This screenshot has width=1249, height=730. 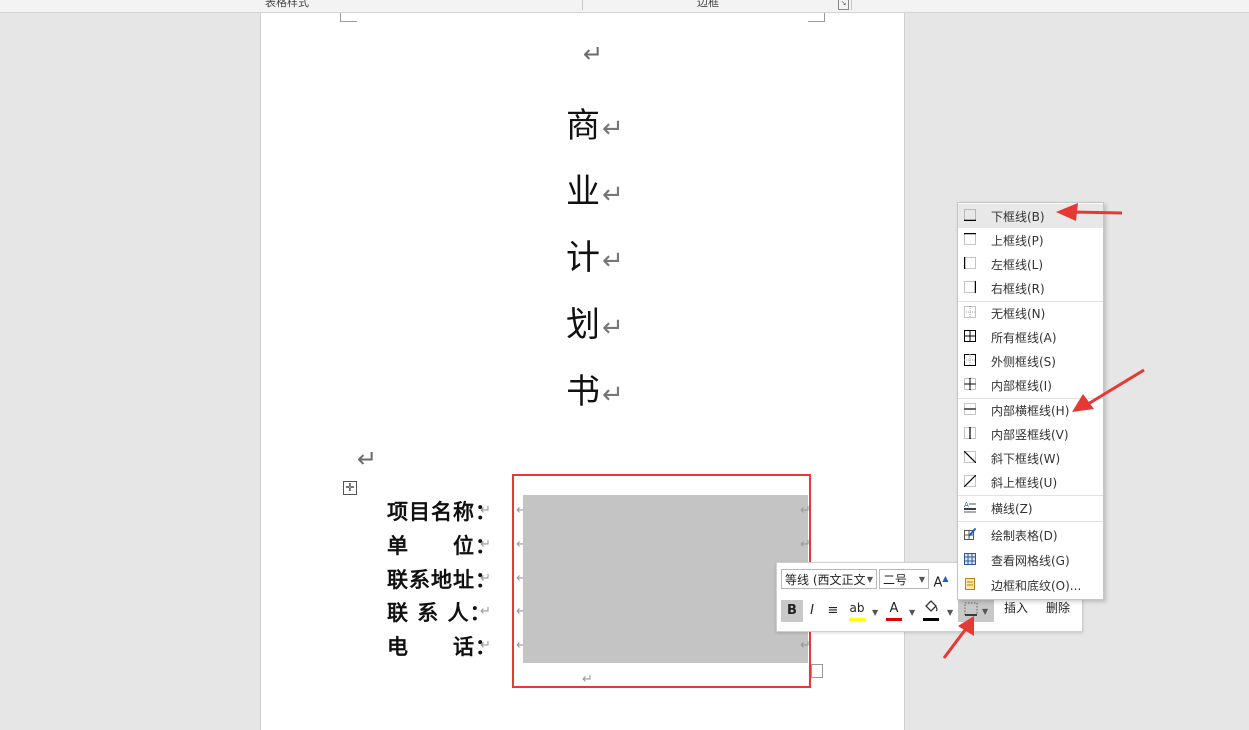 I want to click on bold-button: B, so click(x=792, y=611).